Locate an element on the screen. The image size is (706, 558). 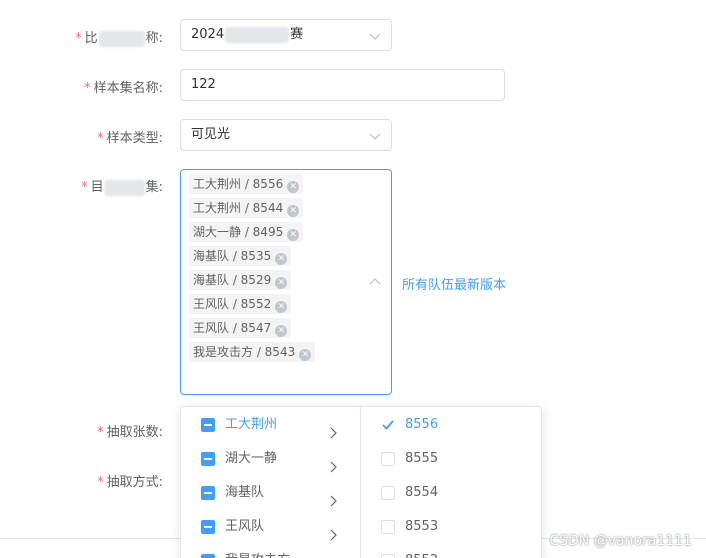
target-set-label: * 目集: is located at coordinates (122, 187).